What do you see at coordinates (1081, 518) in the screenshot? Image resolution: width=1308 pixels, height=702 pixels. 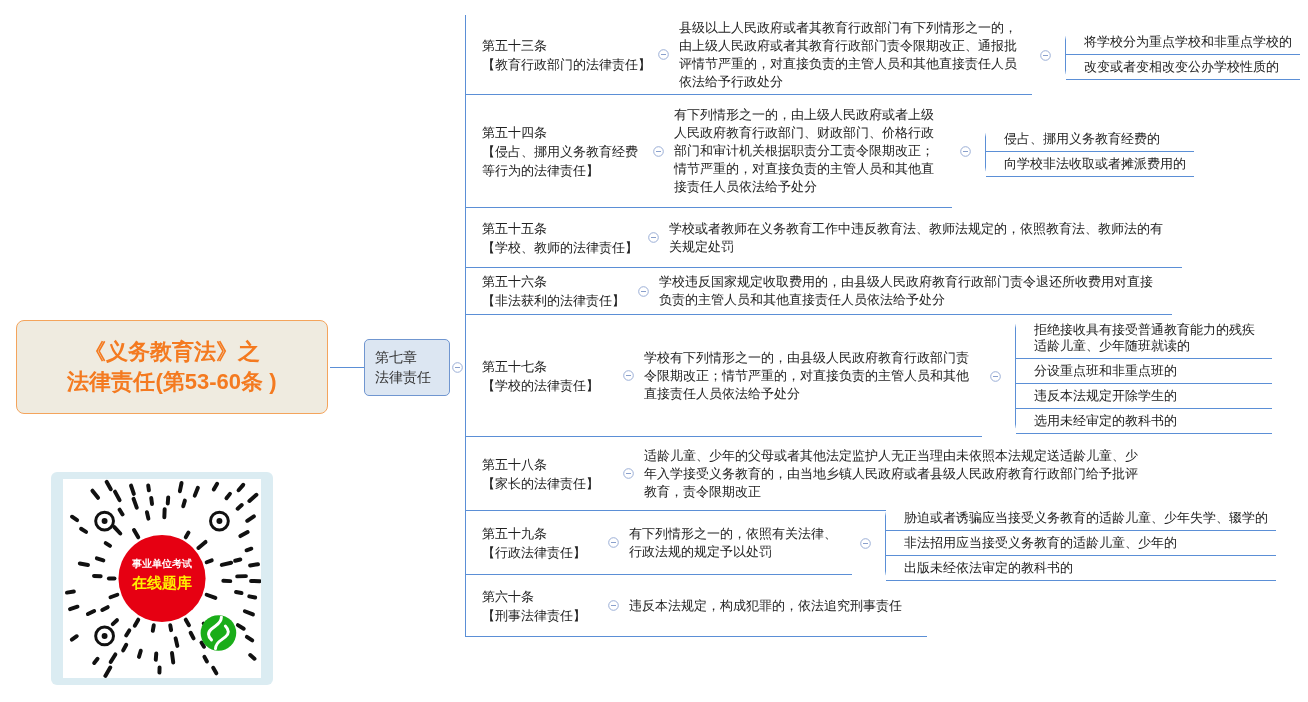 I see `subtopic: 胁迫或者诱骗应当接受义务教育的适龄儿童、少年失学、辍学的` at bounding box center [1081, 518].